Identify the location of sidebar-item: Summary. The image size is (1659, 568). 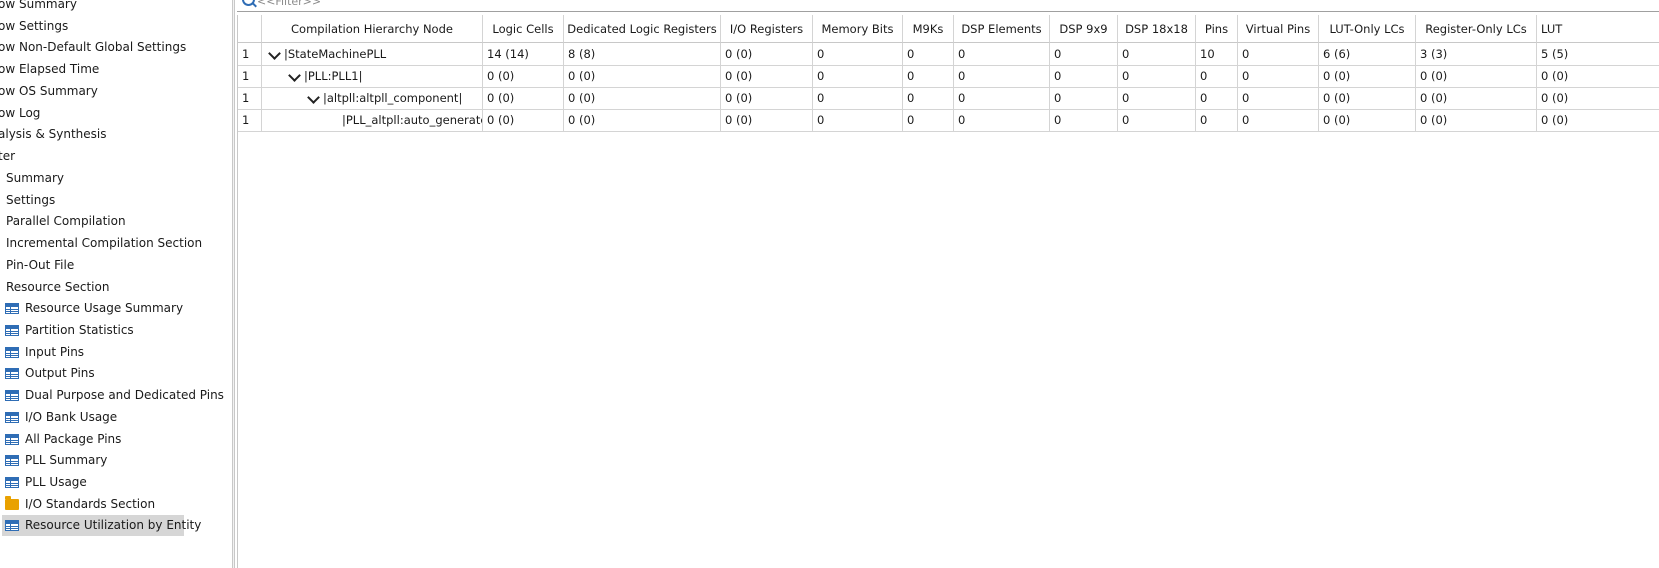
(116, 178).